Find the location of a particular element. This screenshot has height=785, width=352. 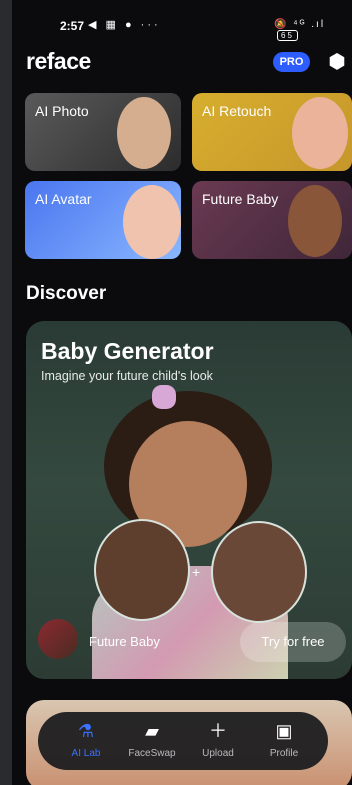

parent-one-avatar is located at coordinates (142, 570).